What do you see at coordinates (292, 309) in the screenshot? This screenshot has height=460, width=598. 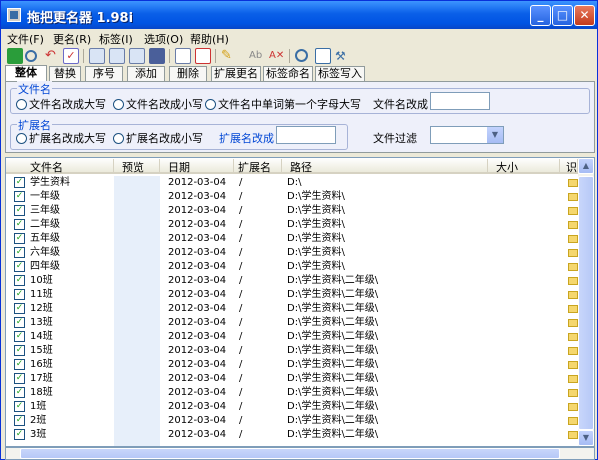 I see `table-row: ✓ 12班 2012-03-04 / D:\学生资料\二年级\` at bounding box center [292, 309].